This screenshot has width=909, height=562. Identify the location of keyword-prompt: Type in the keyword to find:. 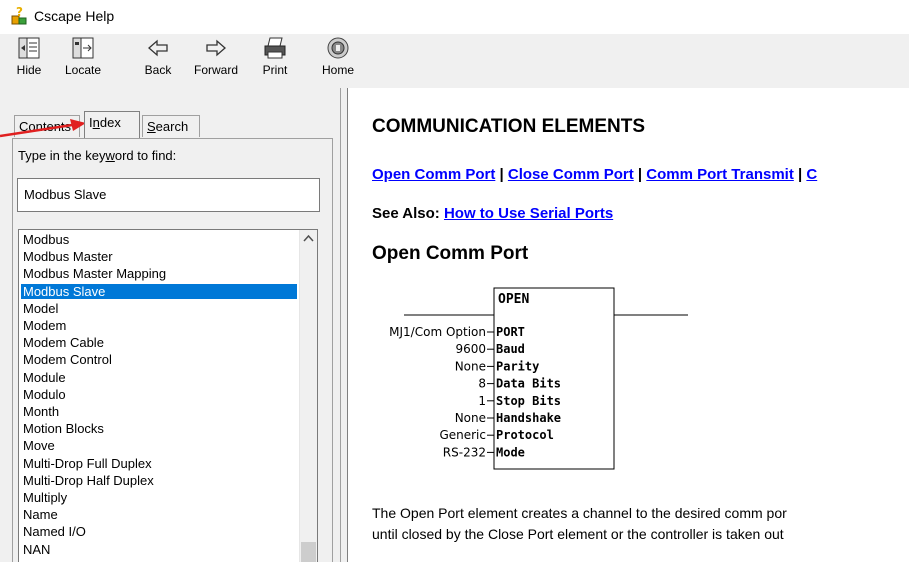
(97, 155).